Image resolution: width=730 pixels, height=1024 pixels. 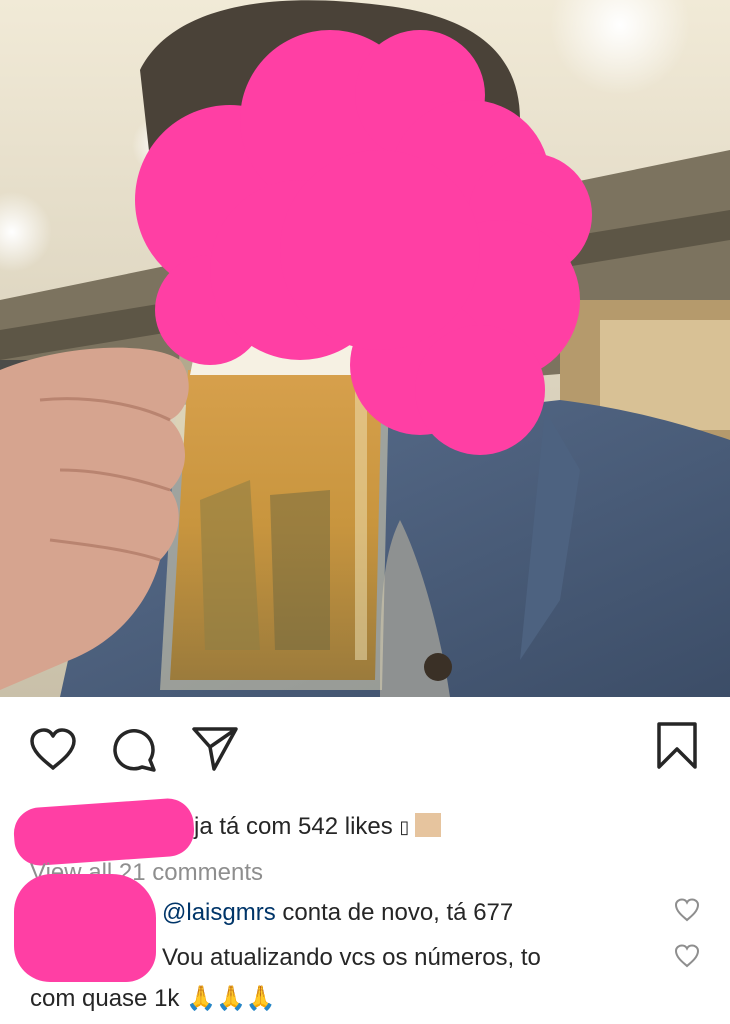 What do you see at coordinates (365, 747) in the screenshot?
I see `action-bar` at bounding box center [365, 747].